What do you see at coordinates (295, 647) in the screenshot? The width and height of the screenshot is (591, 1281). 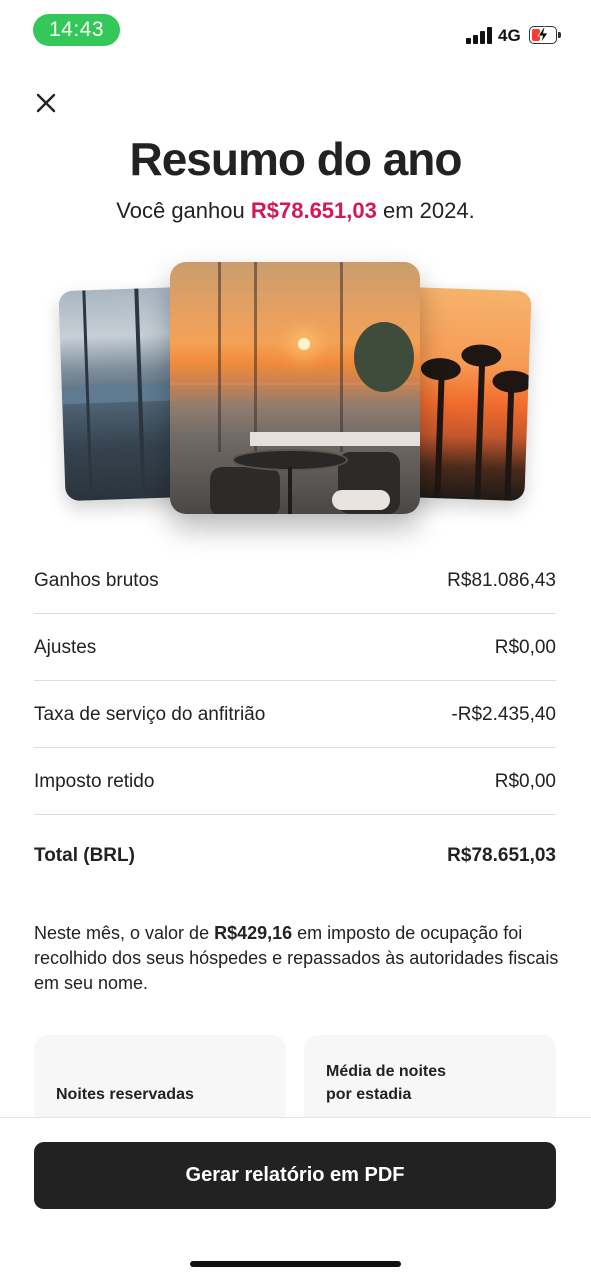 I see `earnings-row-adjustments: Ajustes R$0,00` at bounding box center [295, 647].